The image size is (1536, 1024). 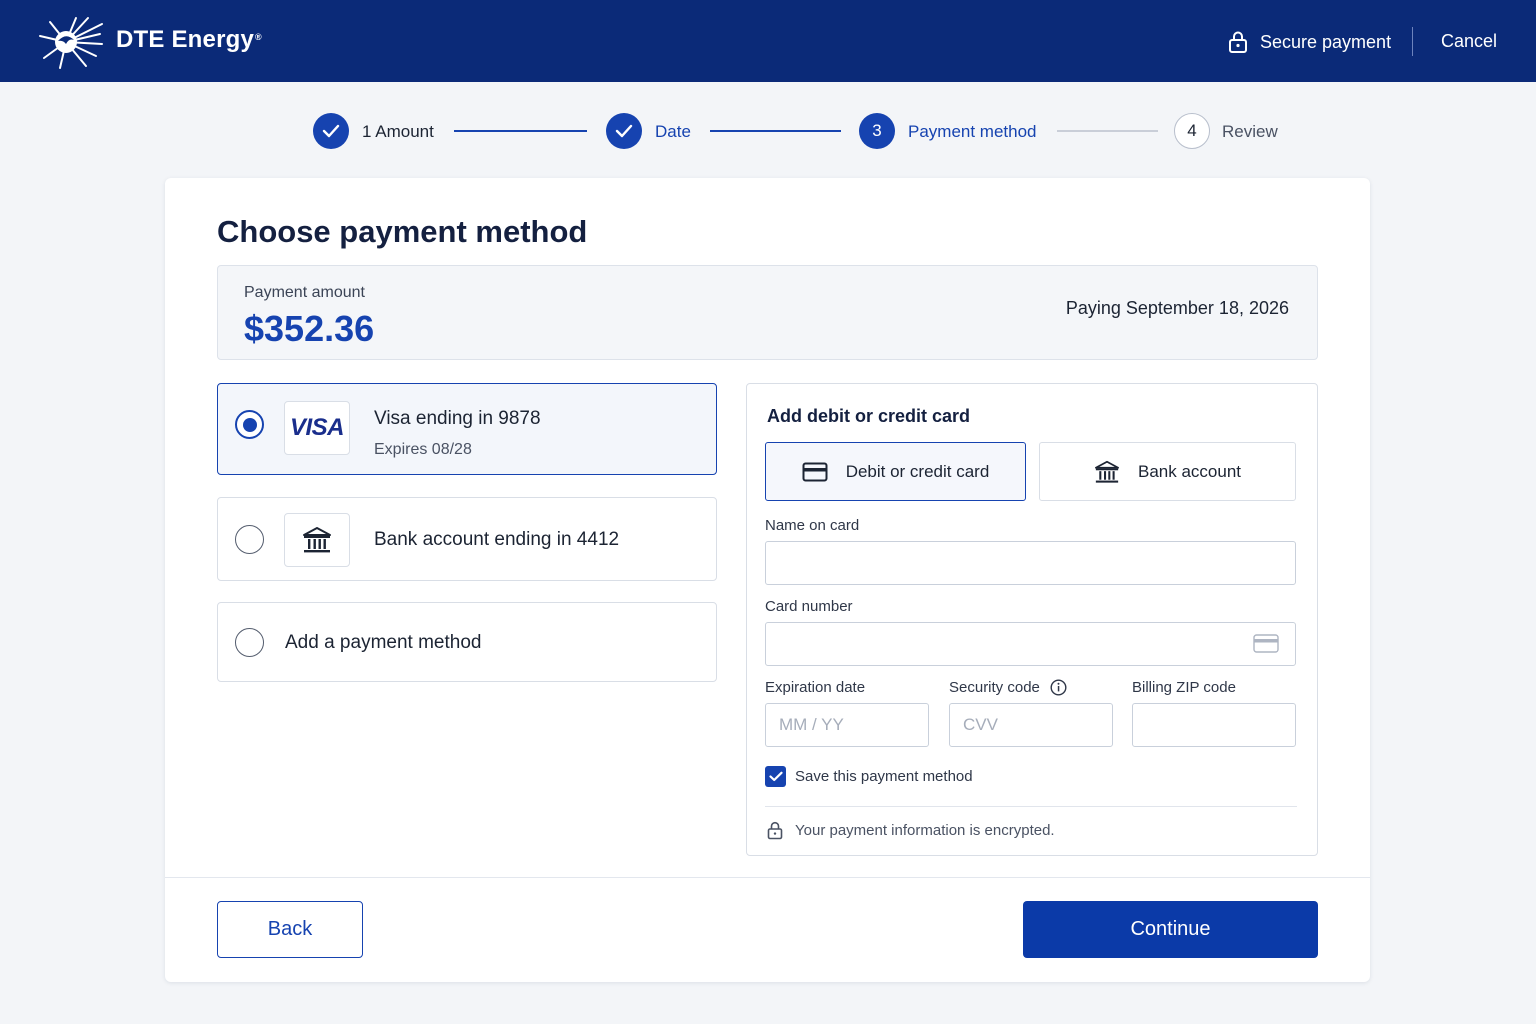 I want to click on card-type-icon, so click(x=1266, y=643).